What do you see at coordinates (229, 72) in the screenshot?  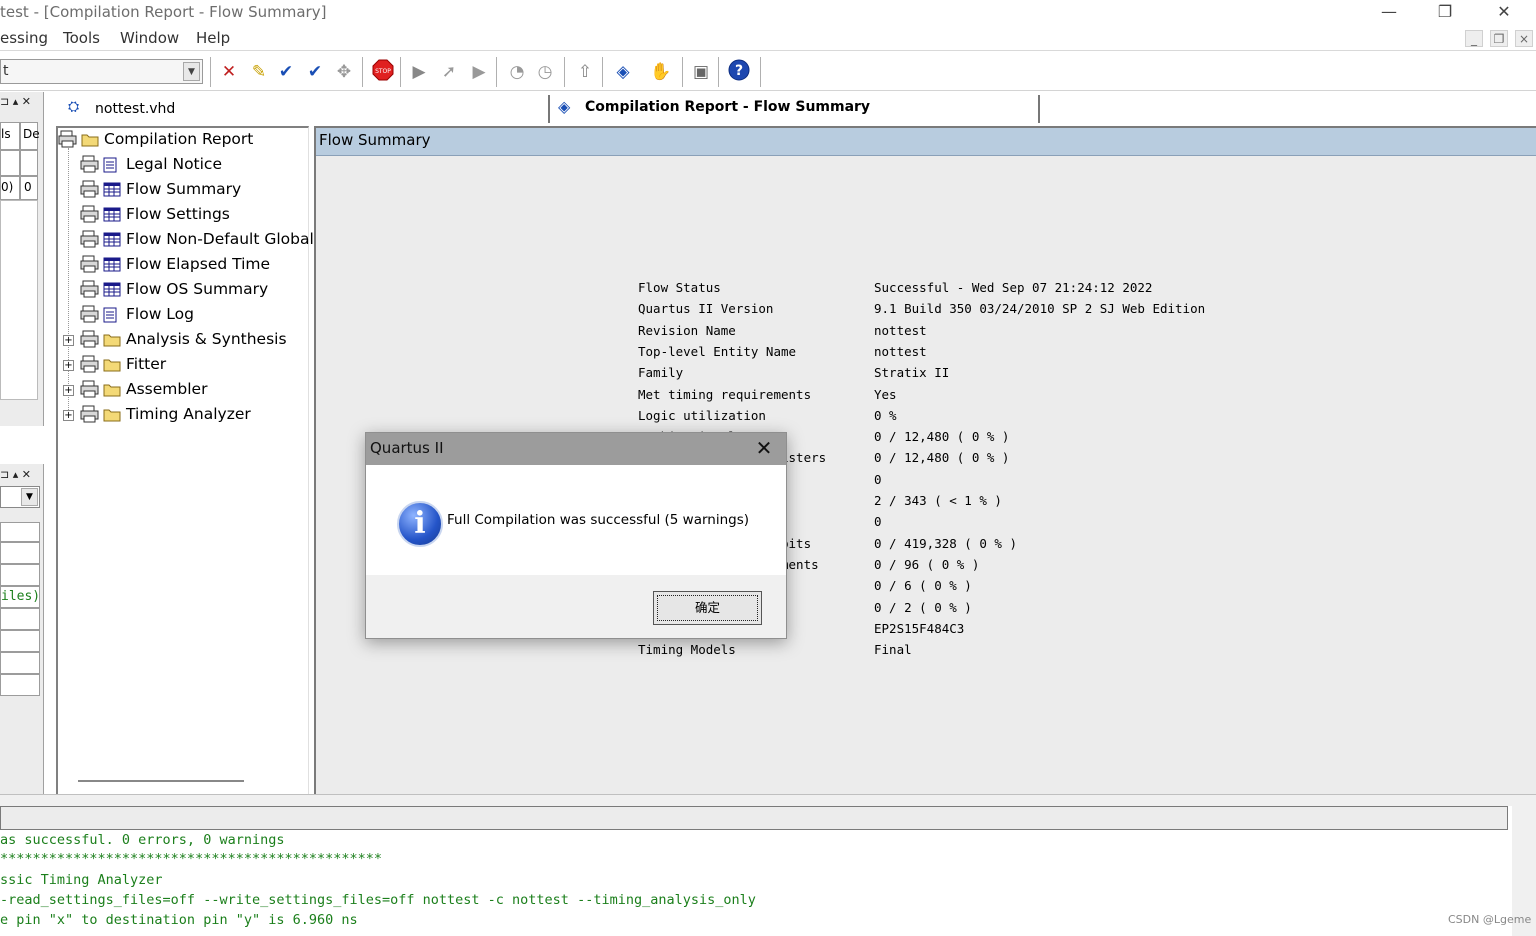 I see `chip-planner-icon: ✕` at bounding box center [229, 72].